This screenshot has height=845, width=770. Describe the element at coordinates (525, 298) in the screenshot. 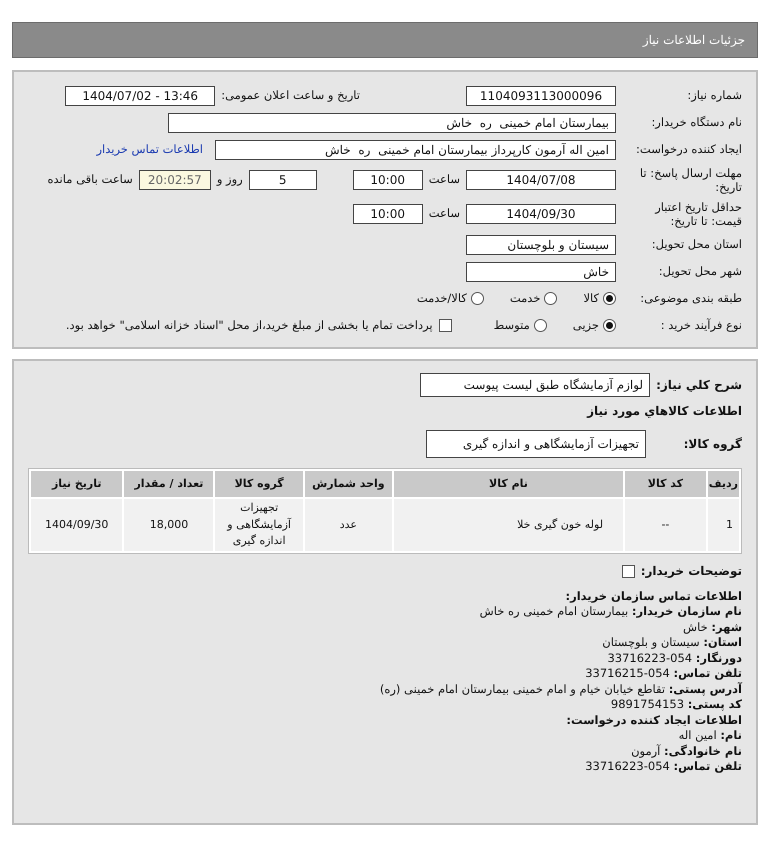

I see `option-label: خدمت` at that location.